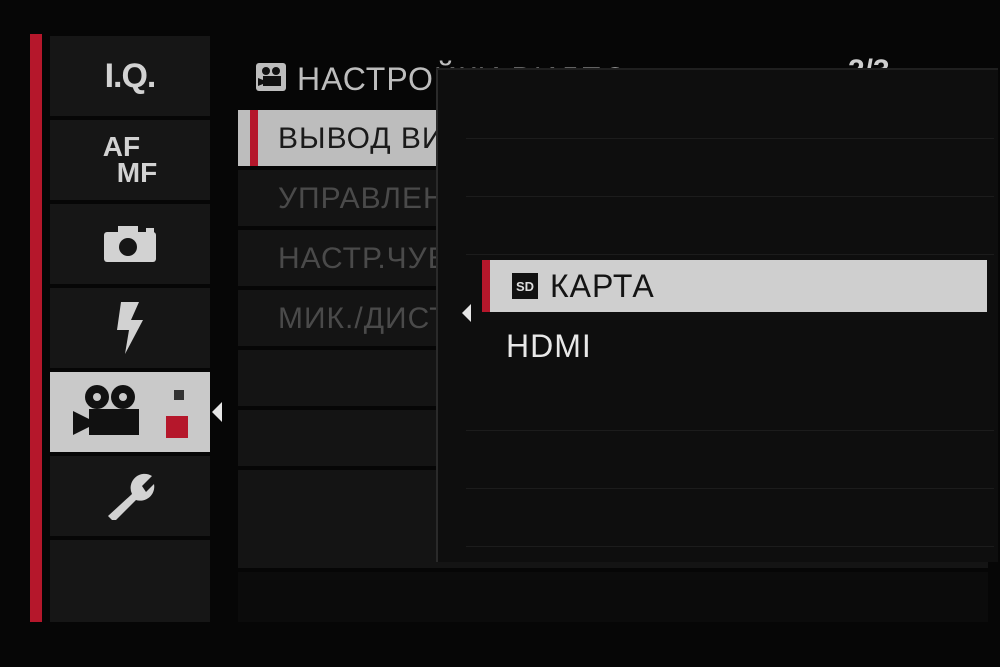 Image resolution: width=1000 pixels, height=667 pixels. I want to click on movie-settings-icon, so click(271, 79).